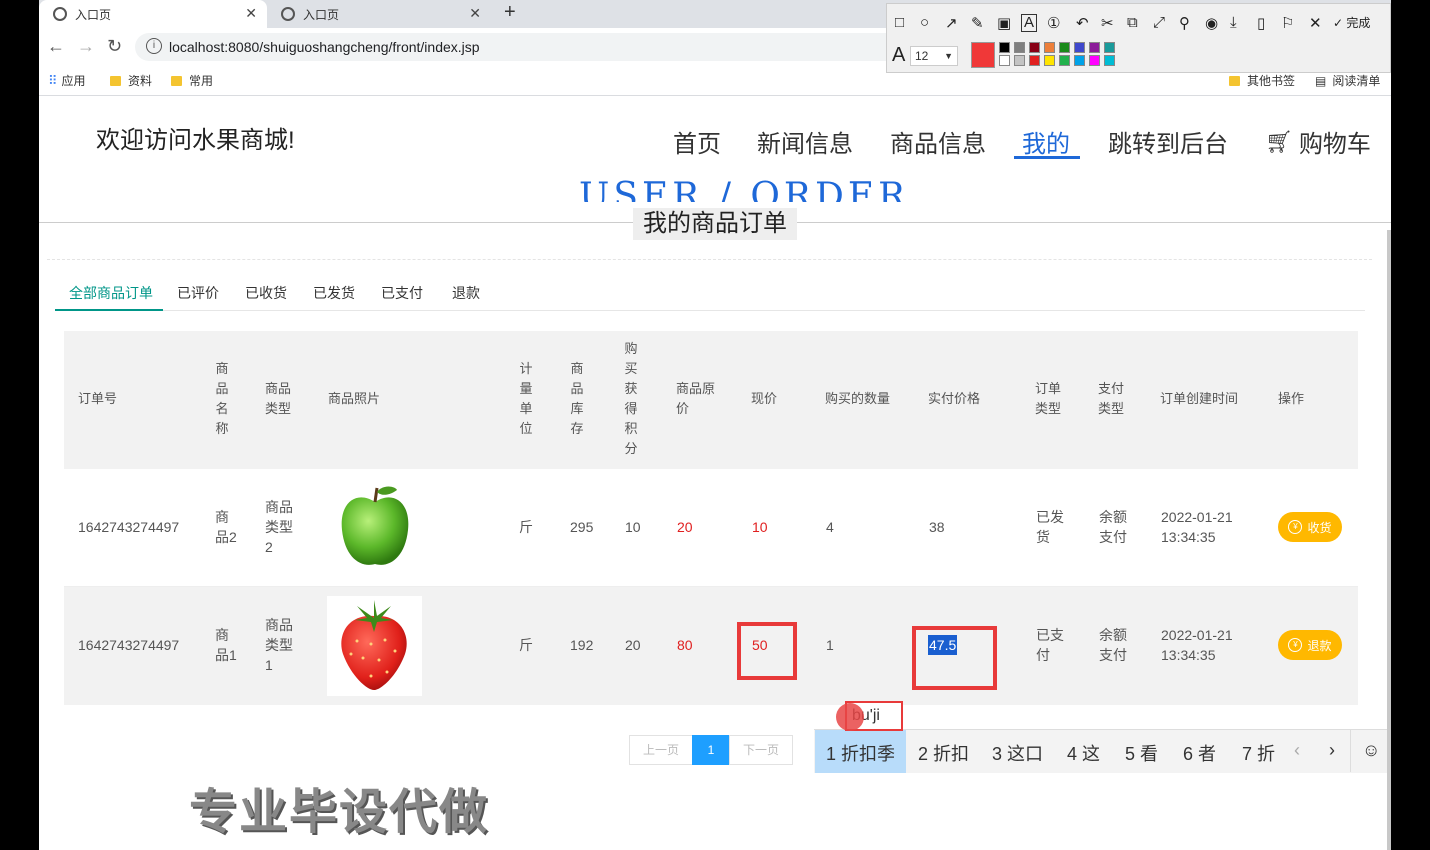 The height and width of the screenshot is (850, 1430). Describe the element at coordinates (1046, 141) in the screenshot. I see `nav-mine: 我的` at that location.